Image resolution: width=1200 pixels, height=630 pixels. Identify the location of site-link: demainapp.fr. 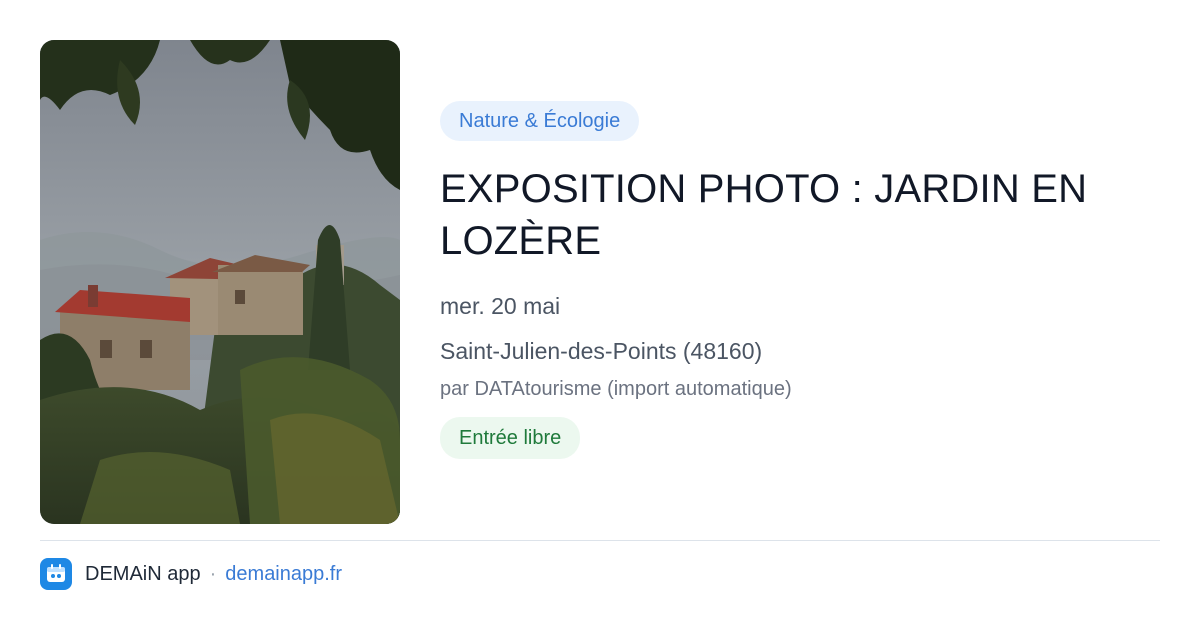
(283, 574).